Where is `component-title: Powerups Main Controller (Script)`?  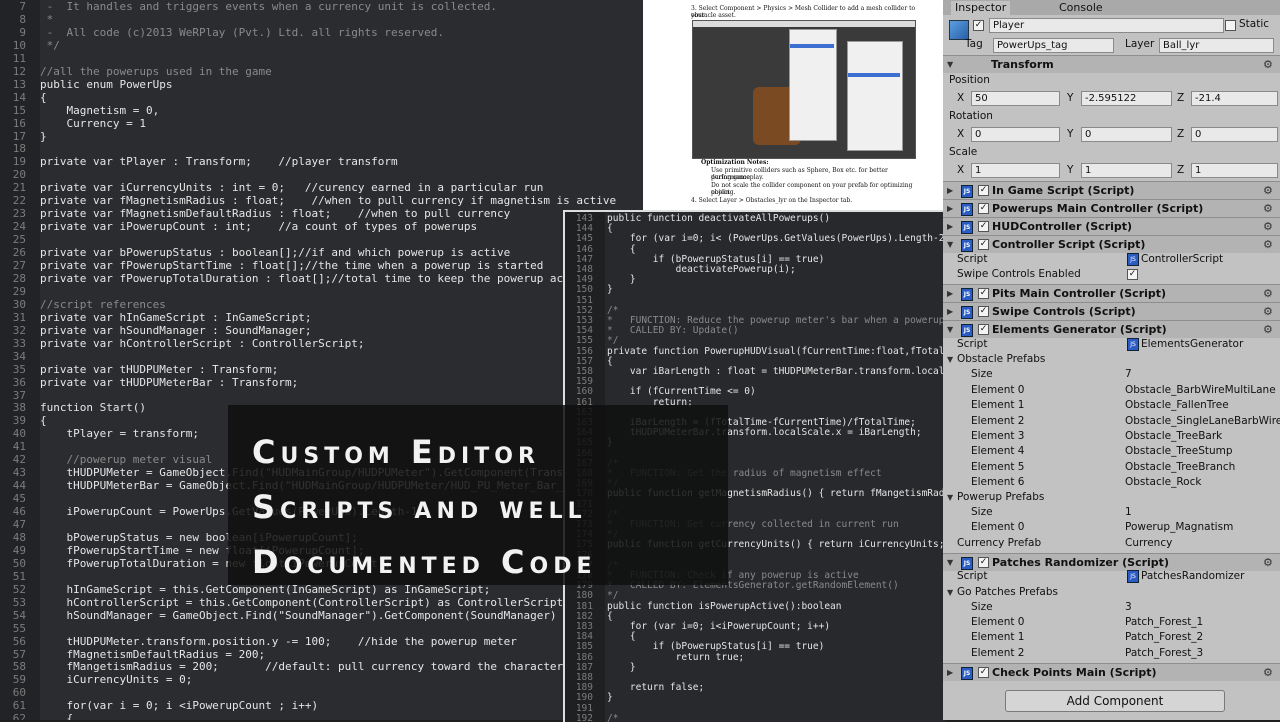 component-title: Powerups Main Controller (Script) is located at coordinates (1098, 208).